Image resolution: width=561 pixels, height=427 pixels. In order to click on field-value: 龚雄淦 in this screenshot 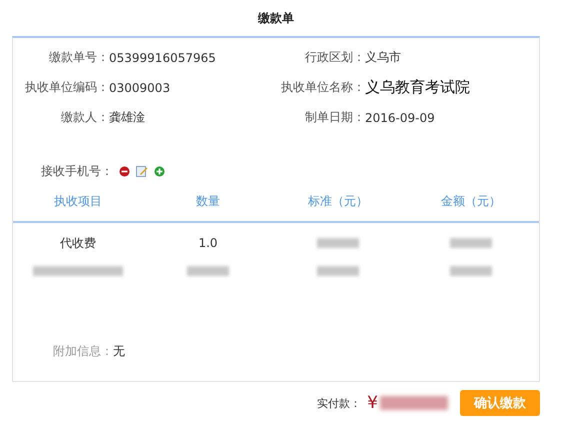, I will do `click(127, 117)`.